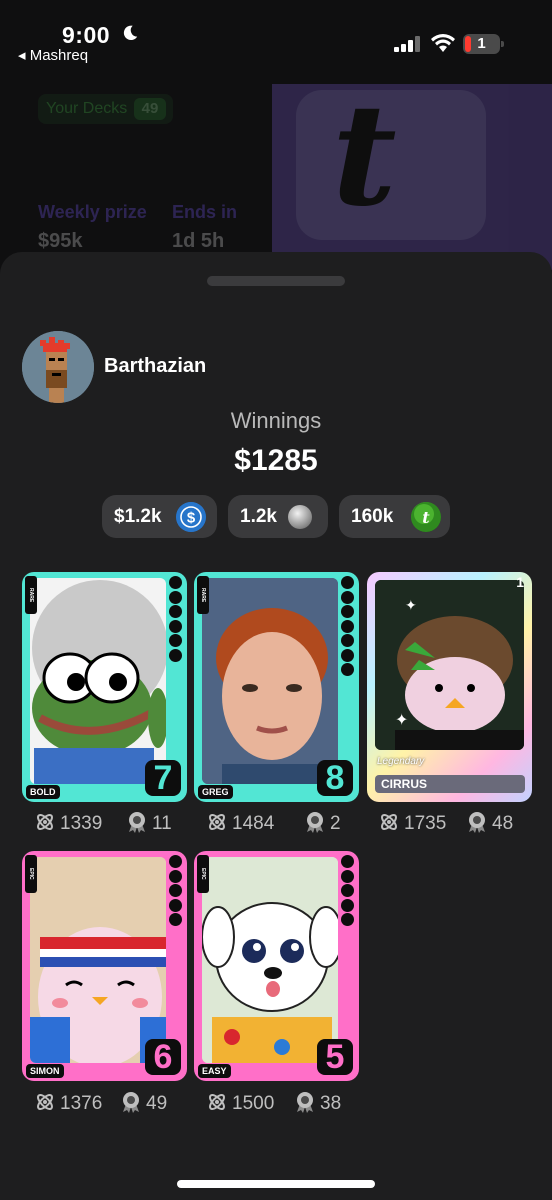  Describe the element at coordinates (81, 823) in the screenshot. I see `score-value: 1339` at that location.